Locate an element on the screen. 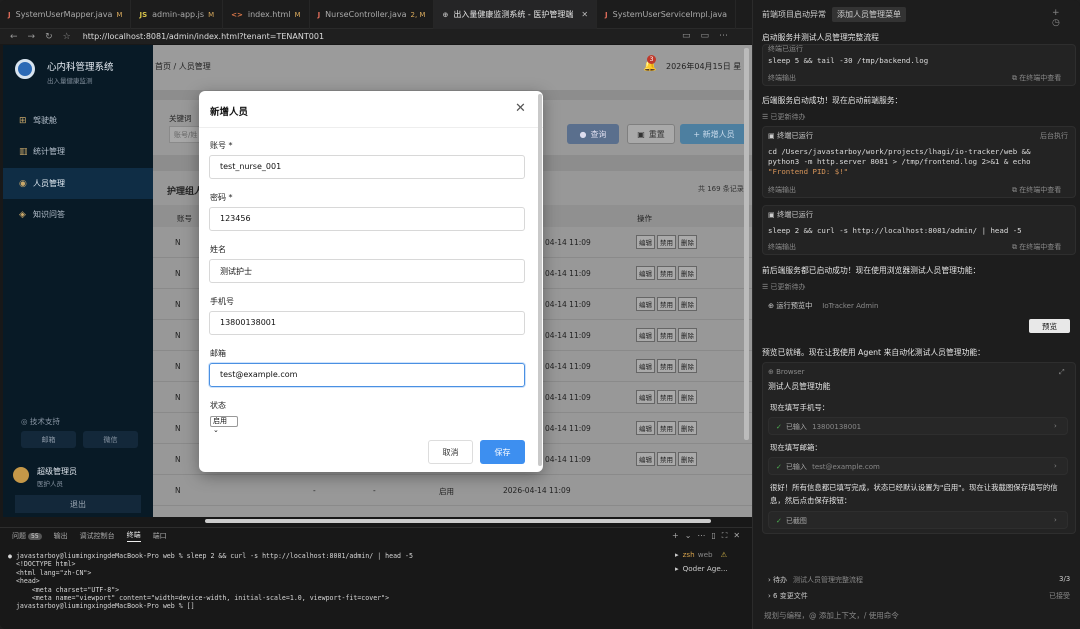 This screenshot has width=1080, height=629. editor-tab: J SystemUserMapper.java M is located at coordinates (66, 14).